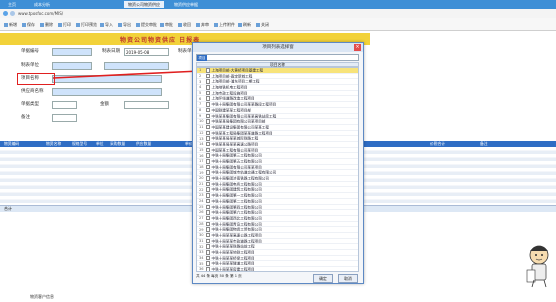  Describe the element at coordinates (187, 24) in the screenshot. I see `recall-label: 收回` at that location.